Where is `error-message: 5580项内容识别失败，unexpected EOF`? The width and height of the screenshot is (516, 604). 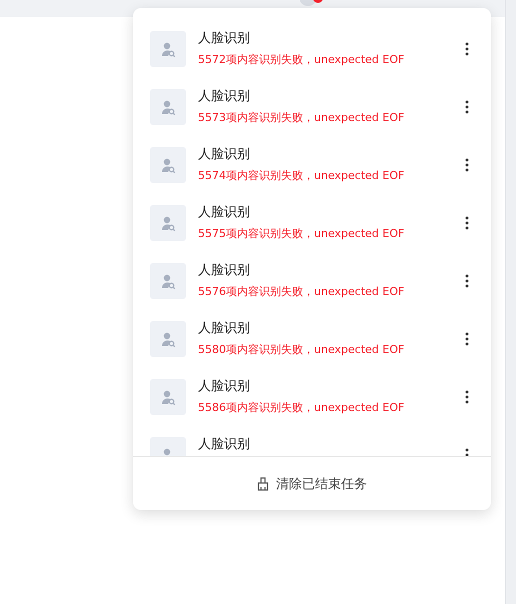 error-message: 5580项内容识别失败，unexpected EOF is located at coordinates (302, 349).